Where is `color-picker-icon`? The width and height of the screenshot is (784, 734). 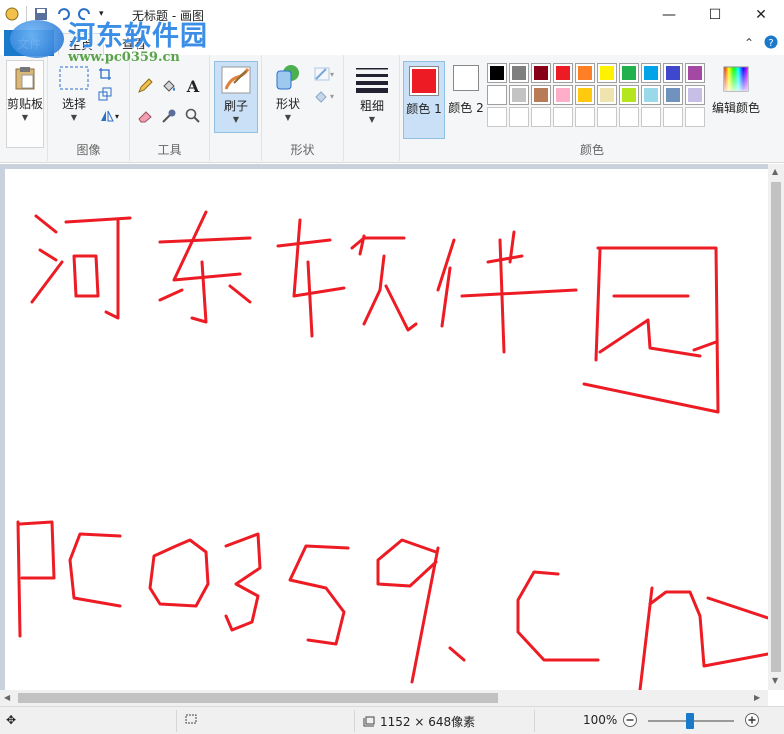
color-picker-icon is located at coordinates (169, 116).